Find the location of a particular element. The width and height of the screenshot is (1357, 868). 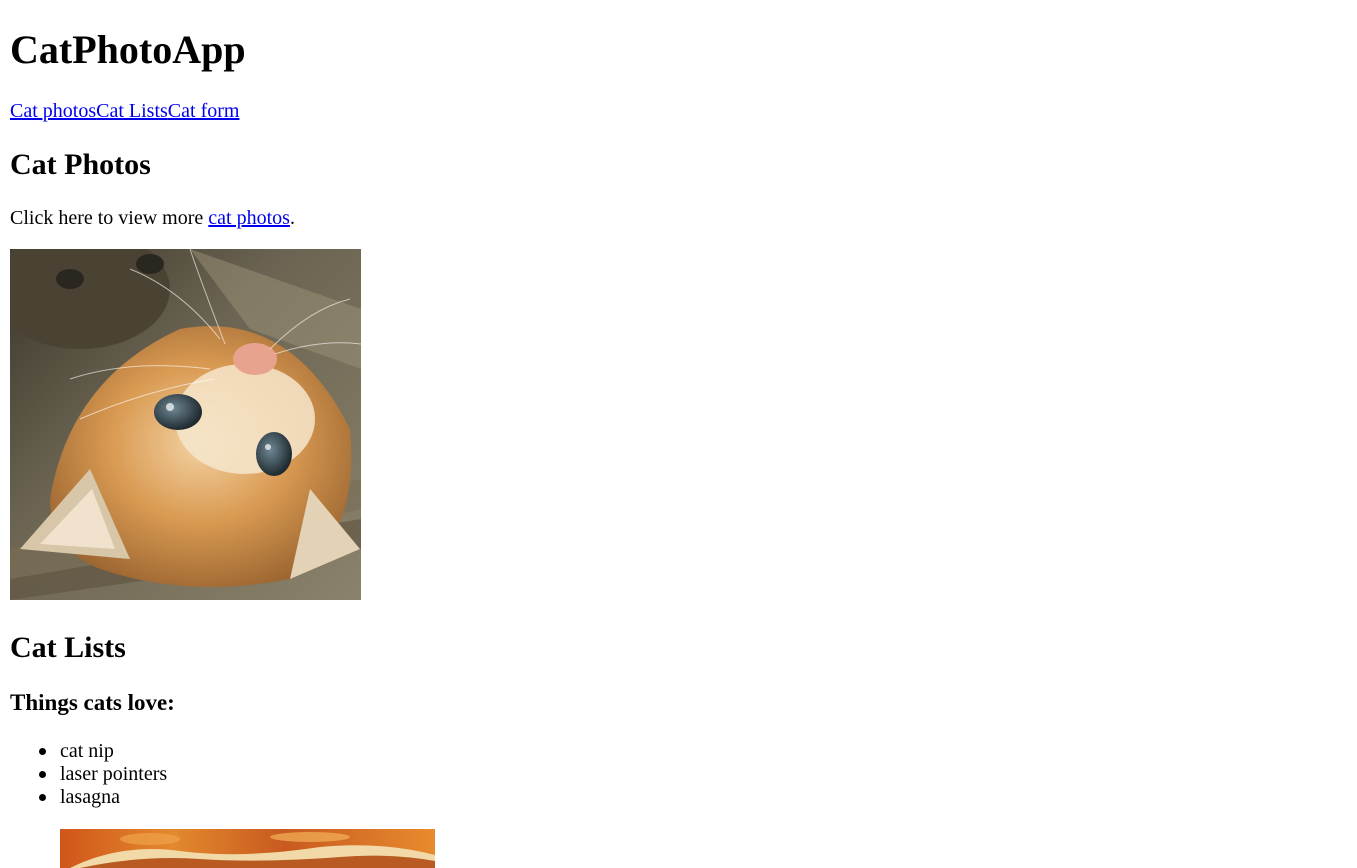

cat-photo-icon is located at coordinates (185, 424).